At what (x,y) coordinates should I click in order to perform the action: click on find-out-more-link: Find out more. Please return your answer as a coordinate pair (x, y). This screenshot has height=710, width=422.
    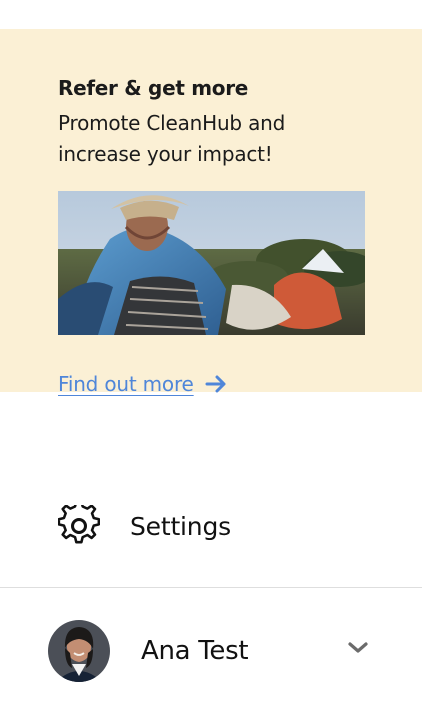
    Looking at the image, I should click on (143, 384).